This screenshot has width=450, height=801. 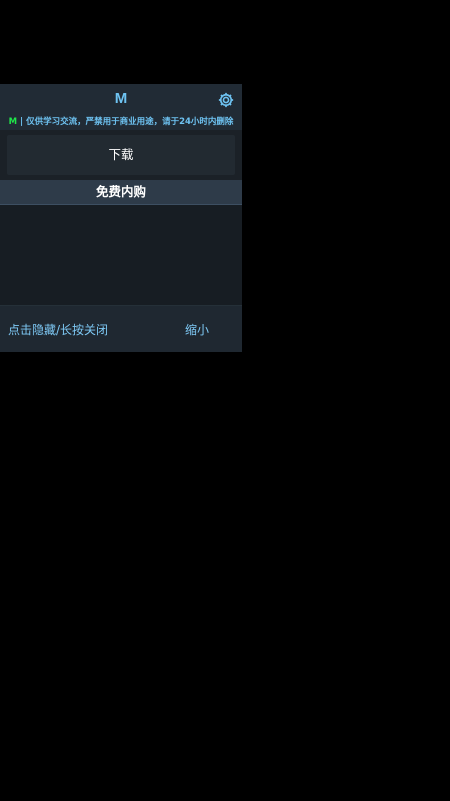 I want to click on panel-header: M M | 仅供学习交流，严禁用于商业用途，请于24小时内删除, so click(x=121, y=107).